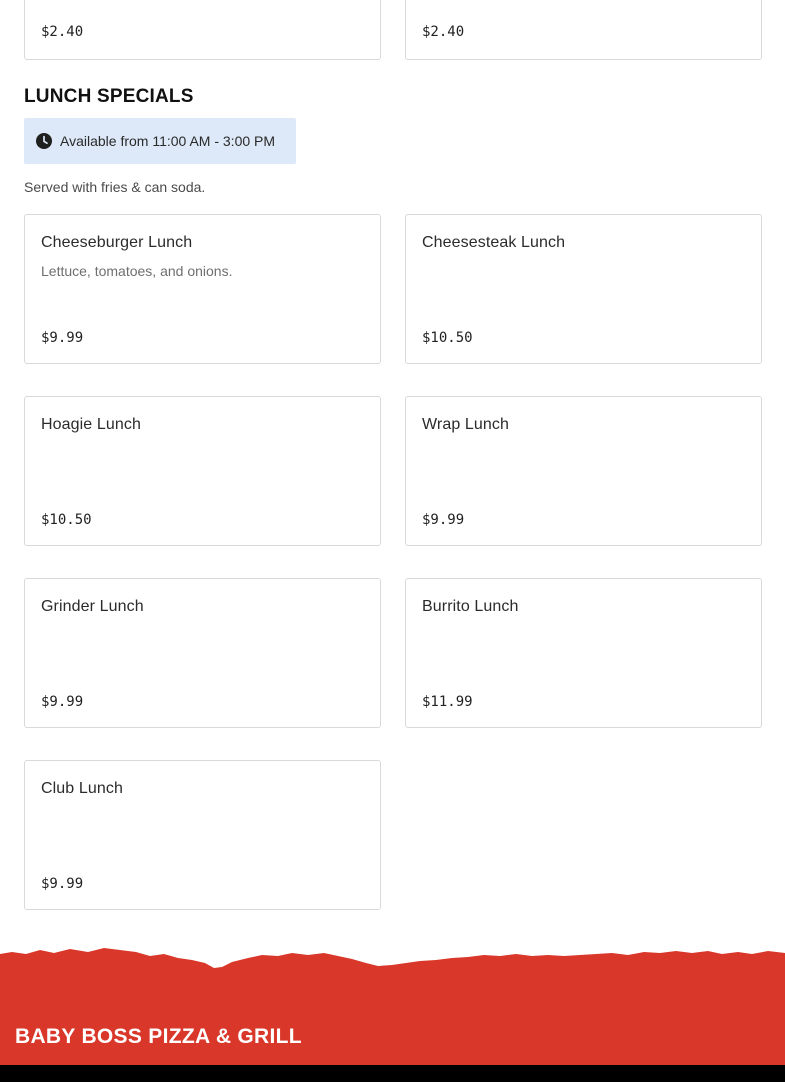 Image resolution: width=785 pixels, height=1082 pixels. What do you see at coordinates (470, 606) in the screenshot?
I see `menu-item-name: Burrito Lunch` at bounding box center [470, 606].